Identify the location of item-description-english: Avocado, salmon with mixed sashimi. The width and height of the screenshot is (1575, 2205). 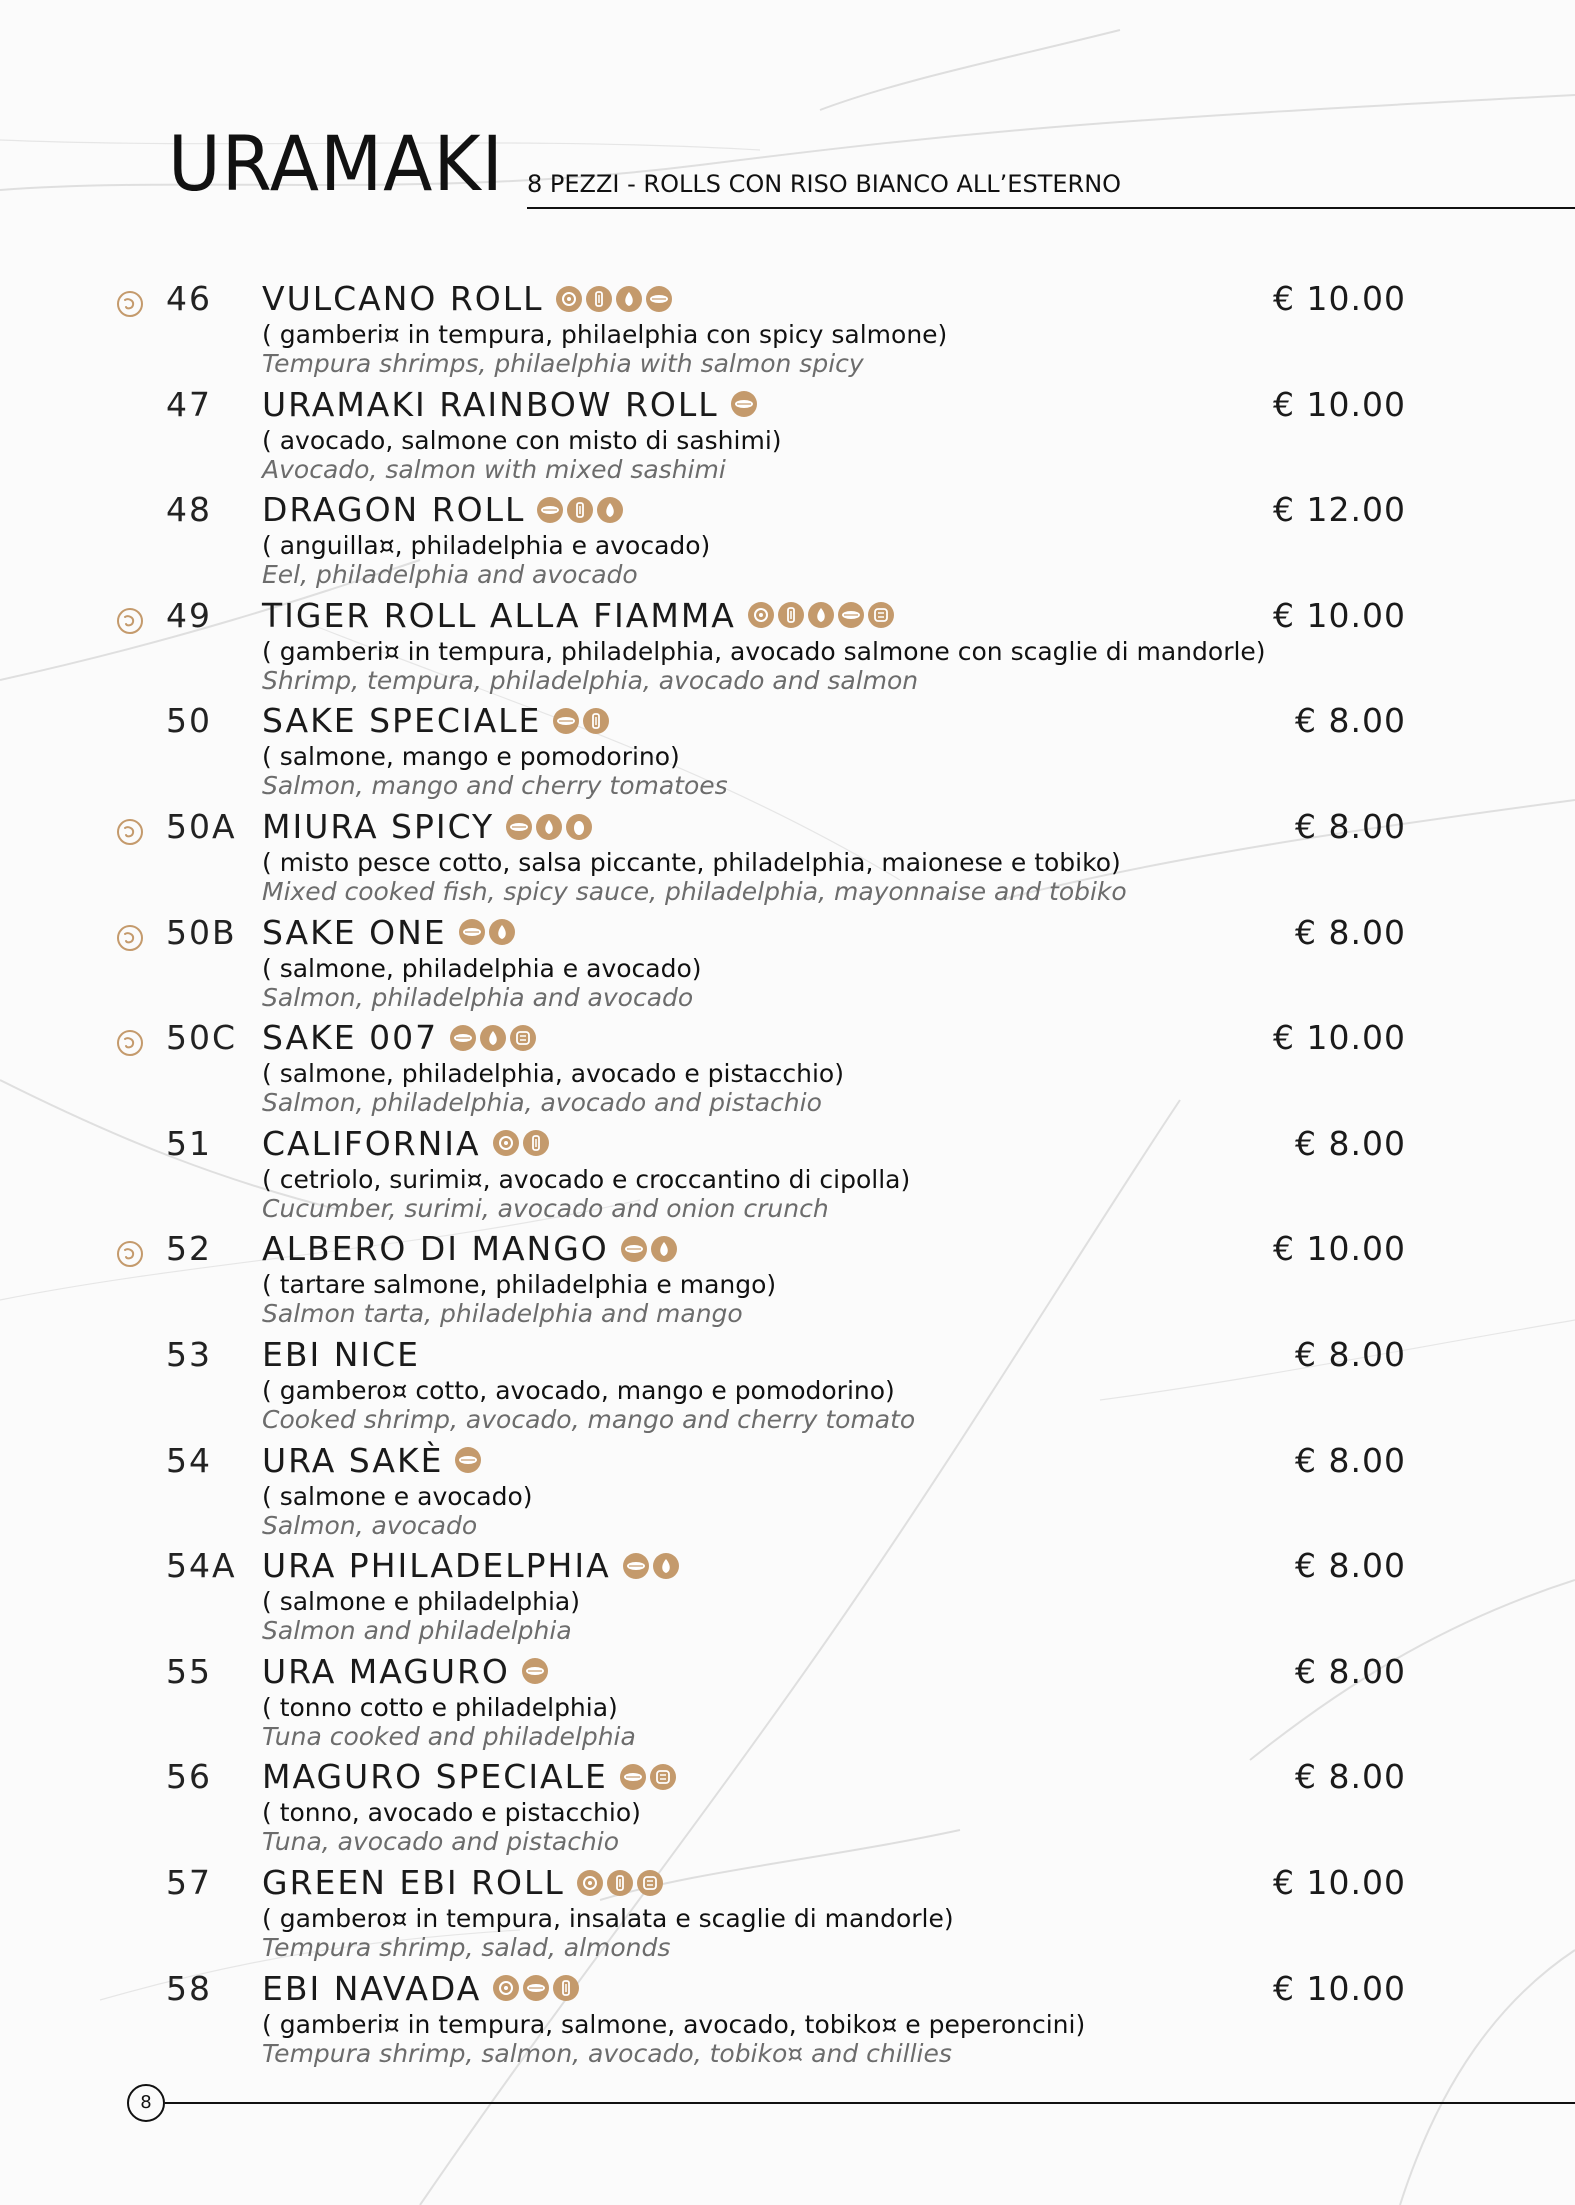
(494, 469).